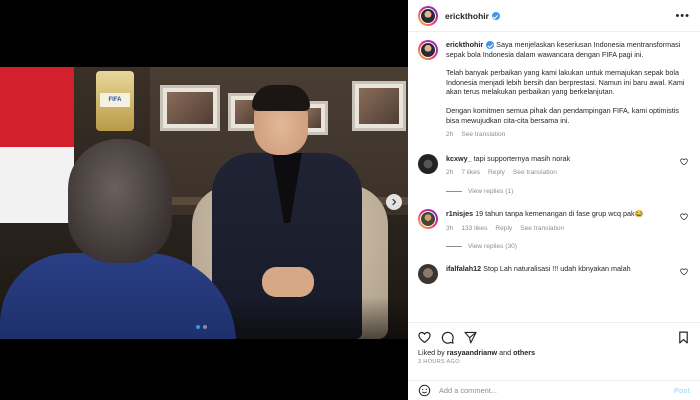 The width and height of the screenshot is (700, 400). Describe the element at coordinates (521, 158) in the screenshot. I see `comment-text: tapi supporternya masih norak` at that location.